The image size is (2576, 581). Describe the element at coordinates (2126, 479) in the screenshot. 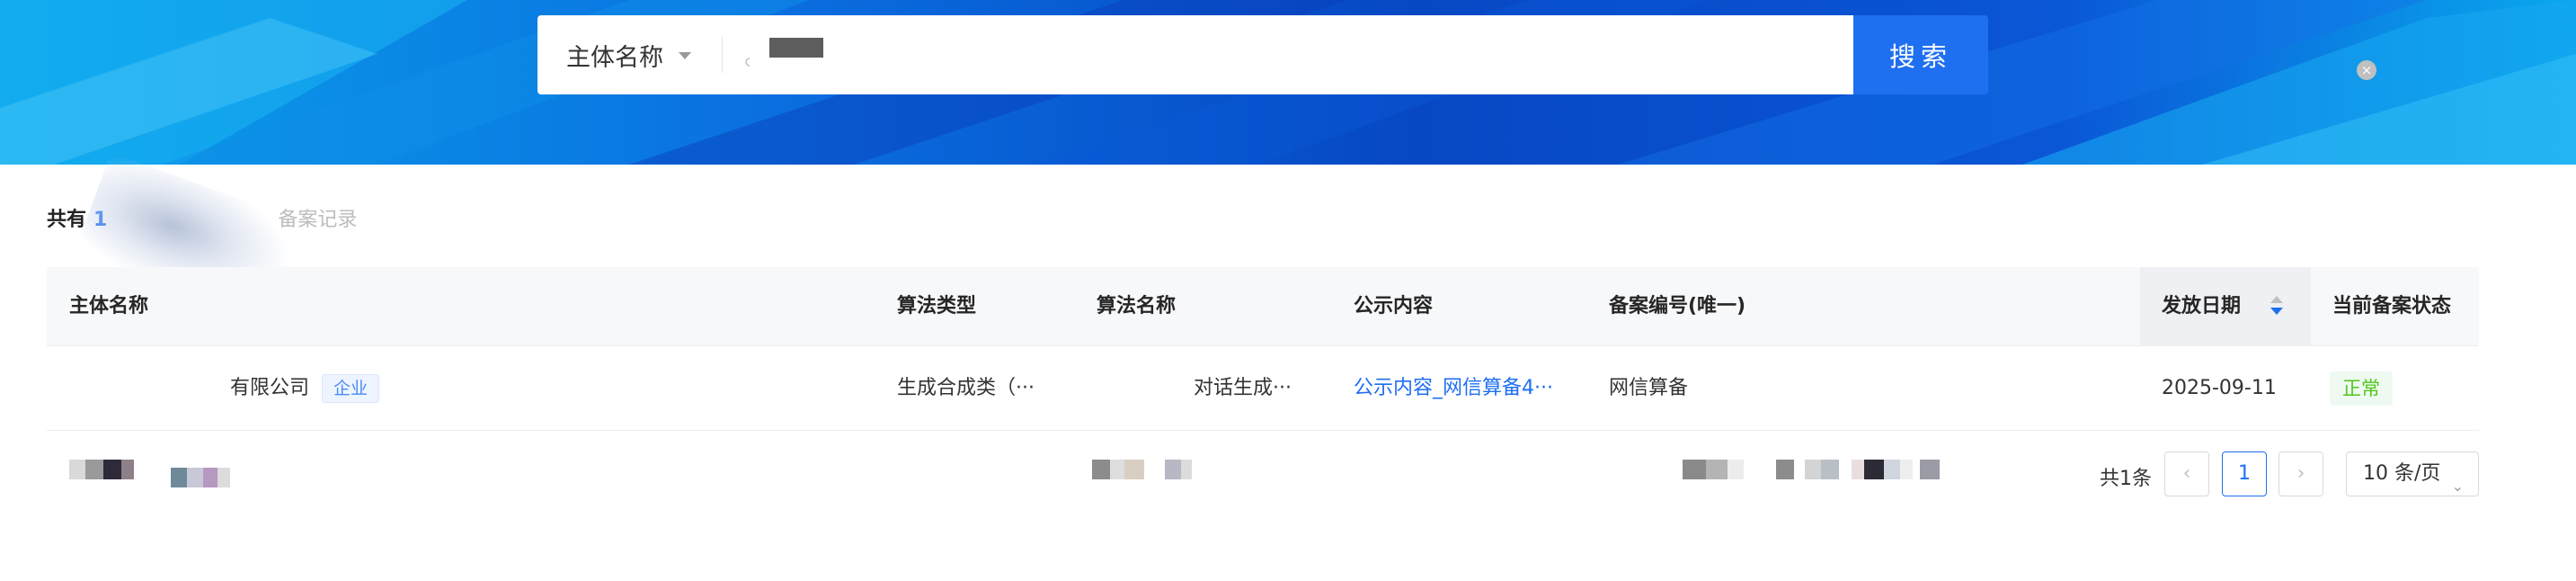

I see `pagination-total: 共1条` at that location.